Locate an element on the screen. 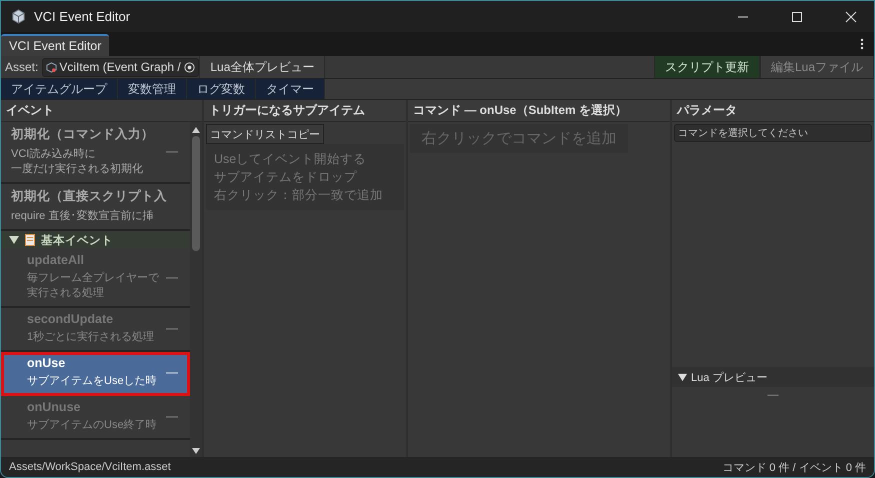  window-title: VCI Event Editor is located at coordinates (82, 16).